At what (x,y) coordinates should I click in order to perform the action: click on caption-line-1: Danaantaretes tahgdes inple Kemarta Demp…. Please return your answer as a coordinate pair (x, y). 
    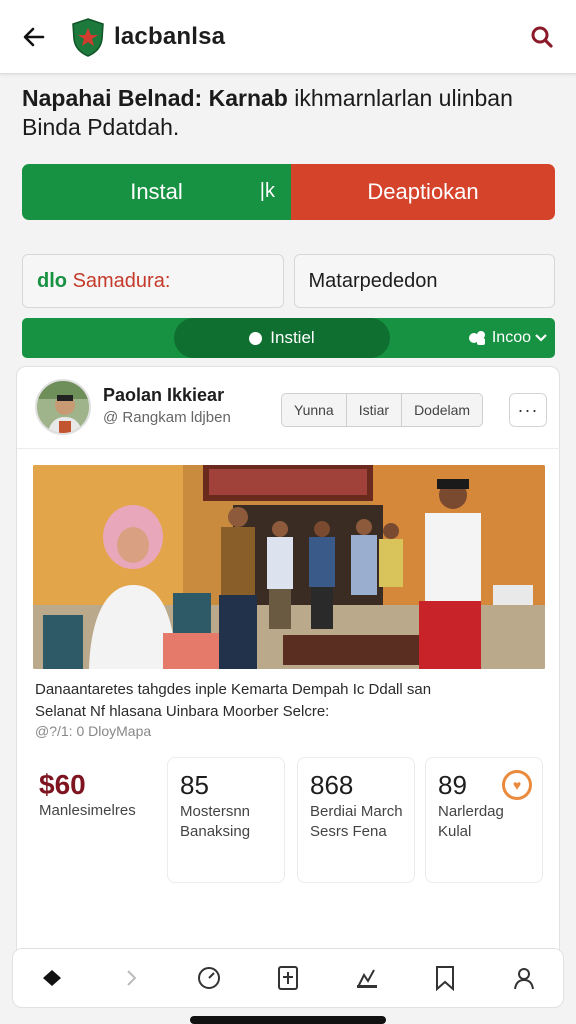
    Looking at the image, I should click on (233, 689).